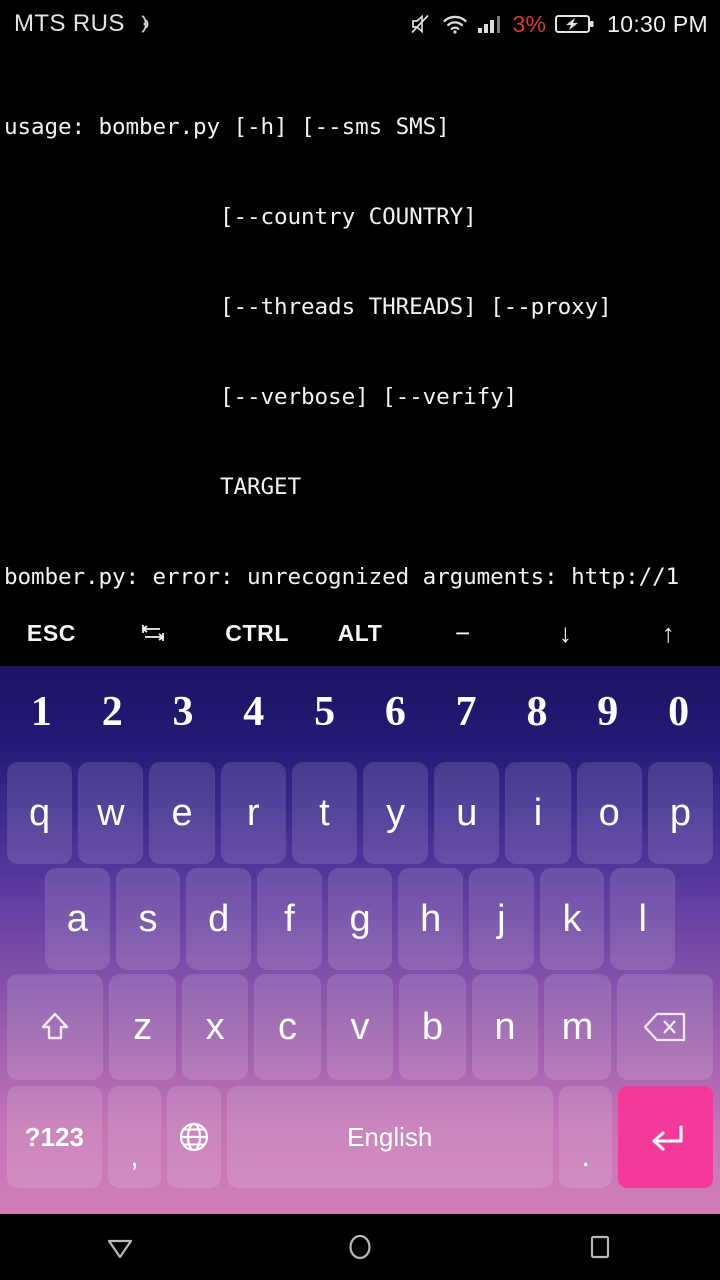  Describe the element at coordinates (455, 24) in the screenshot. I see `wifi-icon` at that location.